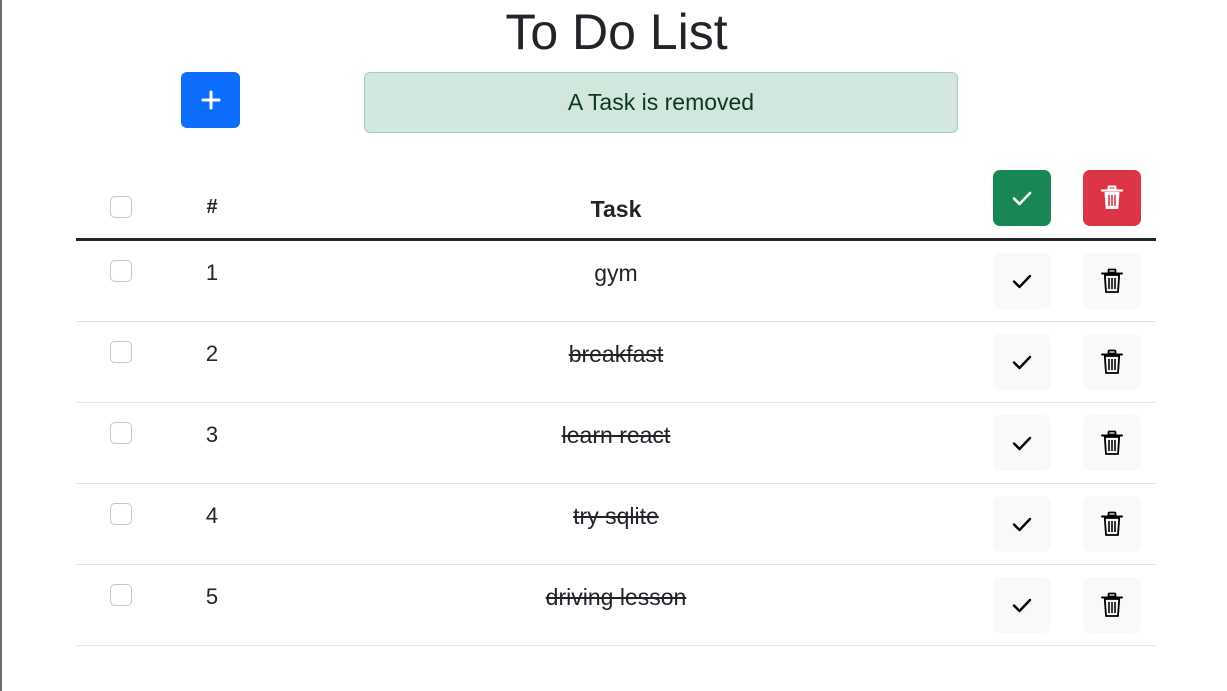 The image size is (1227, 691). What do you see at coordinates (212, 596) in the screenshot?
I see `row-number: 5` at bounding box center [212, 596].